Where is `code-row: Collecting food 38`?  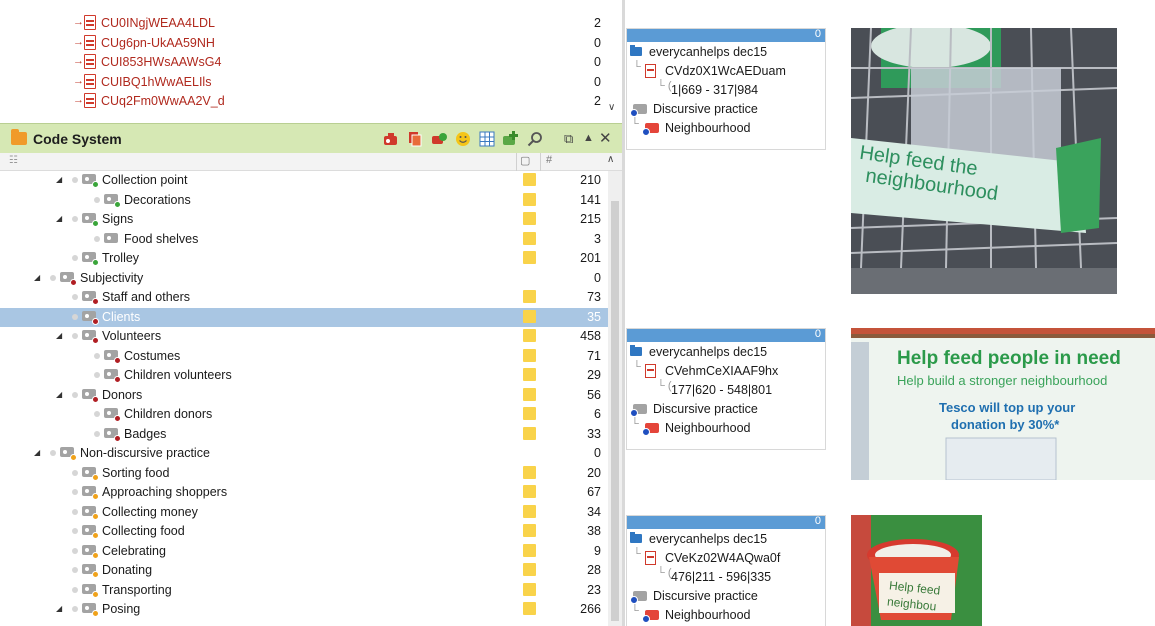 code-row: Collecting food 38 is located at coordinates (304, 532).